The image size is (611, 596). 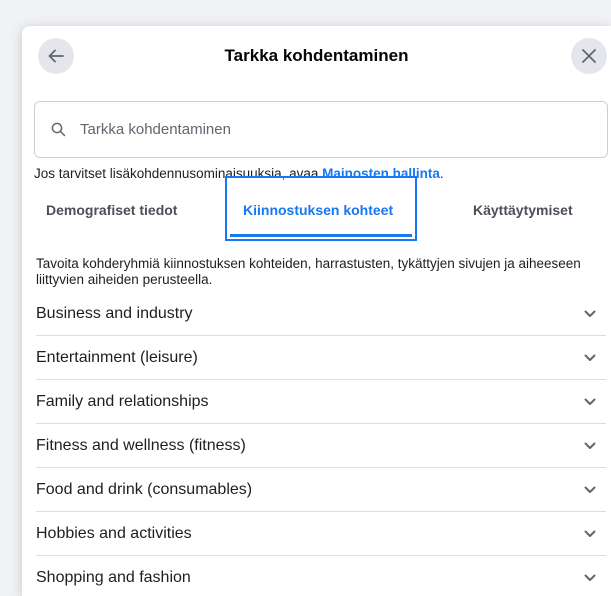 I want to click on category-label: Fitness and wellness (fitness), so click(x=141, y=445).